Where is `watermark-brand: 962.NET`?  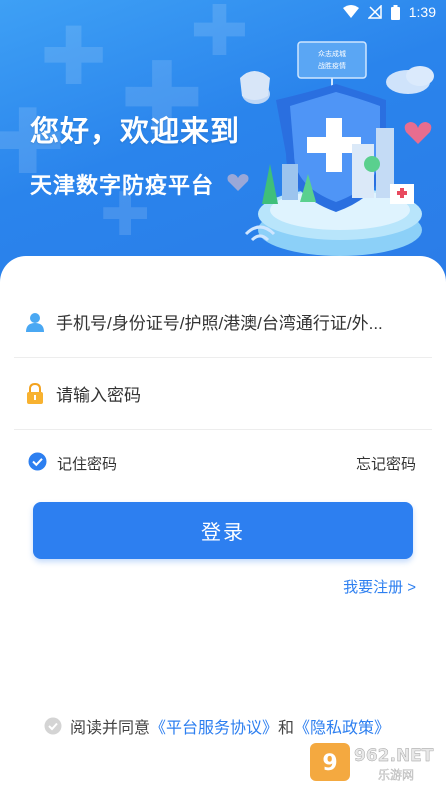
watermark-brand: 962.NET is located at coordinates (394, 756).